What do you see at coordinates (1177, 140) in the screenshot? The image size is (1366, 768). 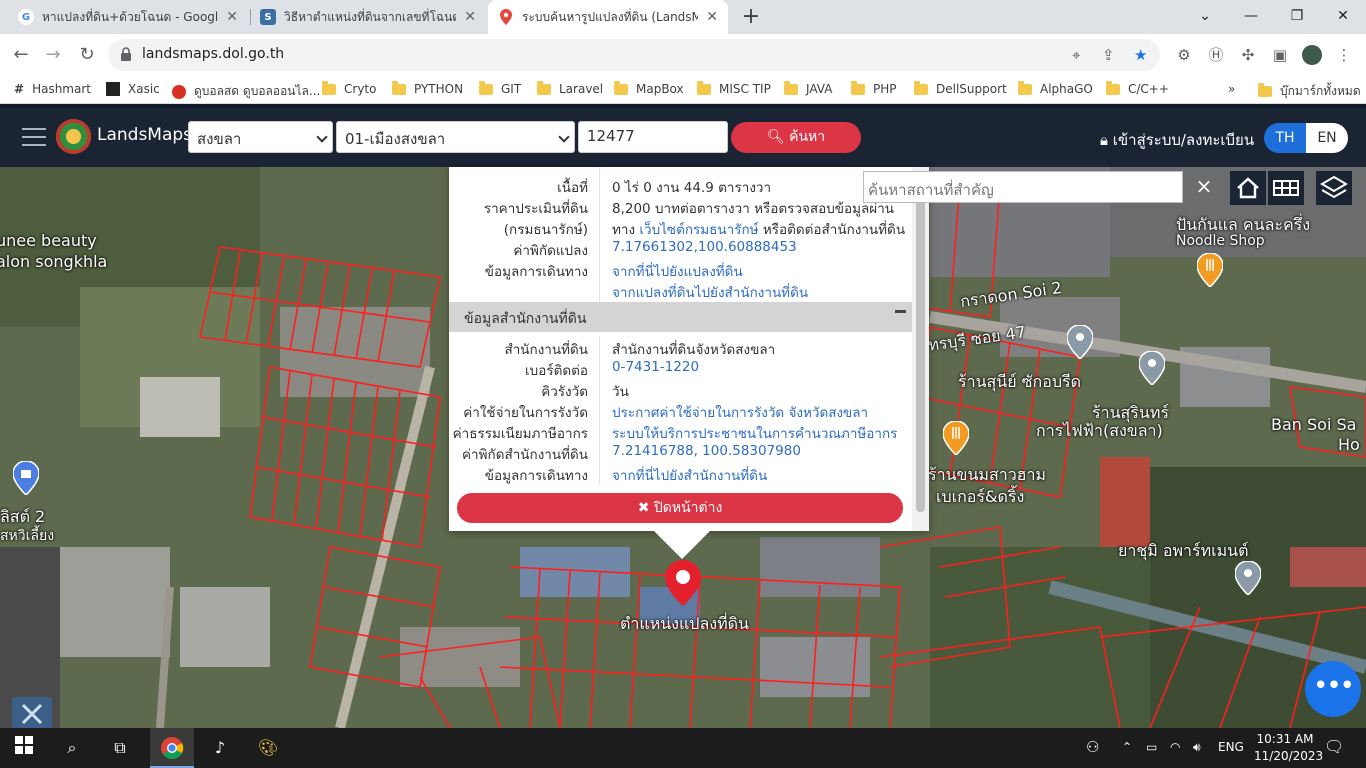 I see `login-link: 🔒︎ เข้าสู่ระบบ/ลงทะเบียน` at bounding box center [1177, 140].